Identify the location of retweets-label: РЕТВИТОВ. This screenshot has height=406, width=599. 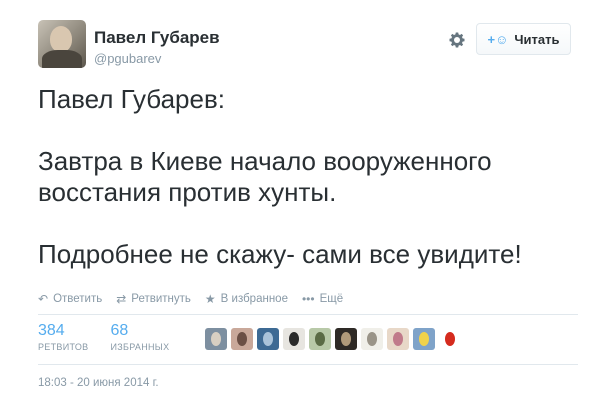
(63, 347).